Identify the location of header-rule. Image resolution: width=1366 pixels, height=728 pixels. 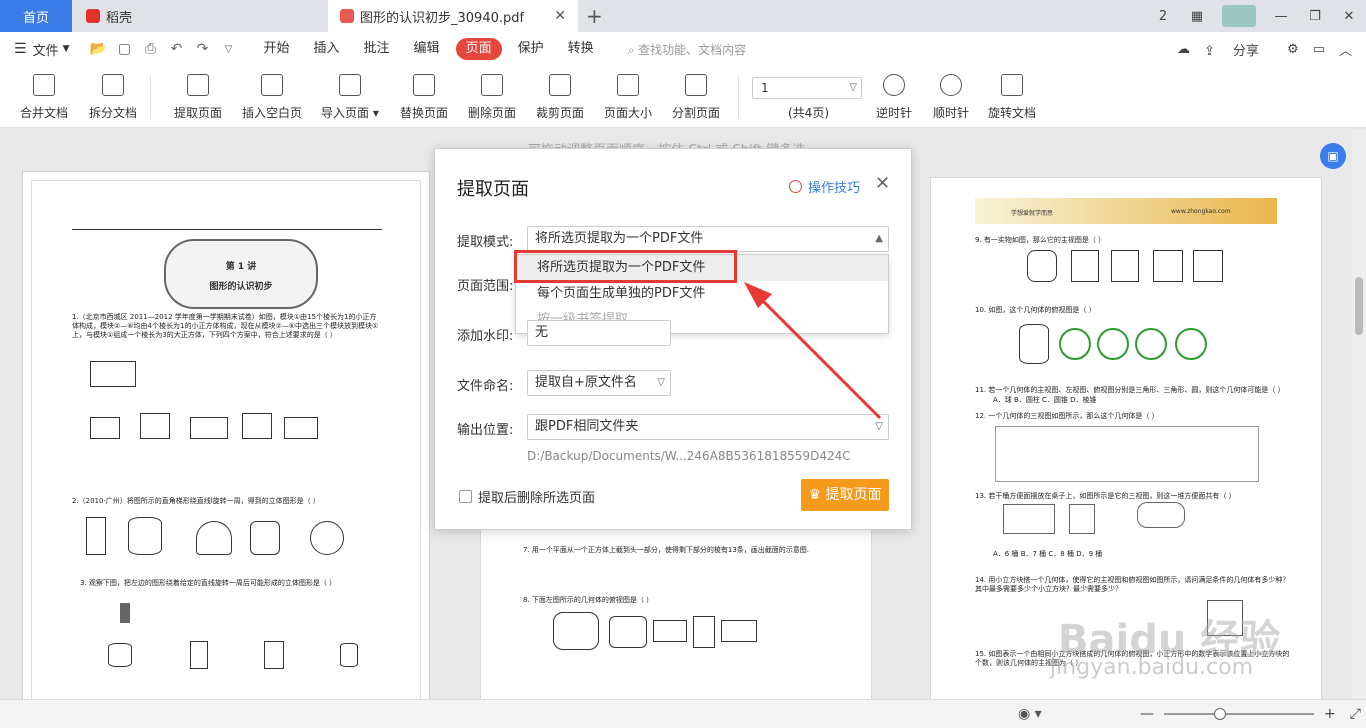
(227, 229).